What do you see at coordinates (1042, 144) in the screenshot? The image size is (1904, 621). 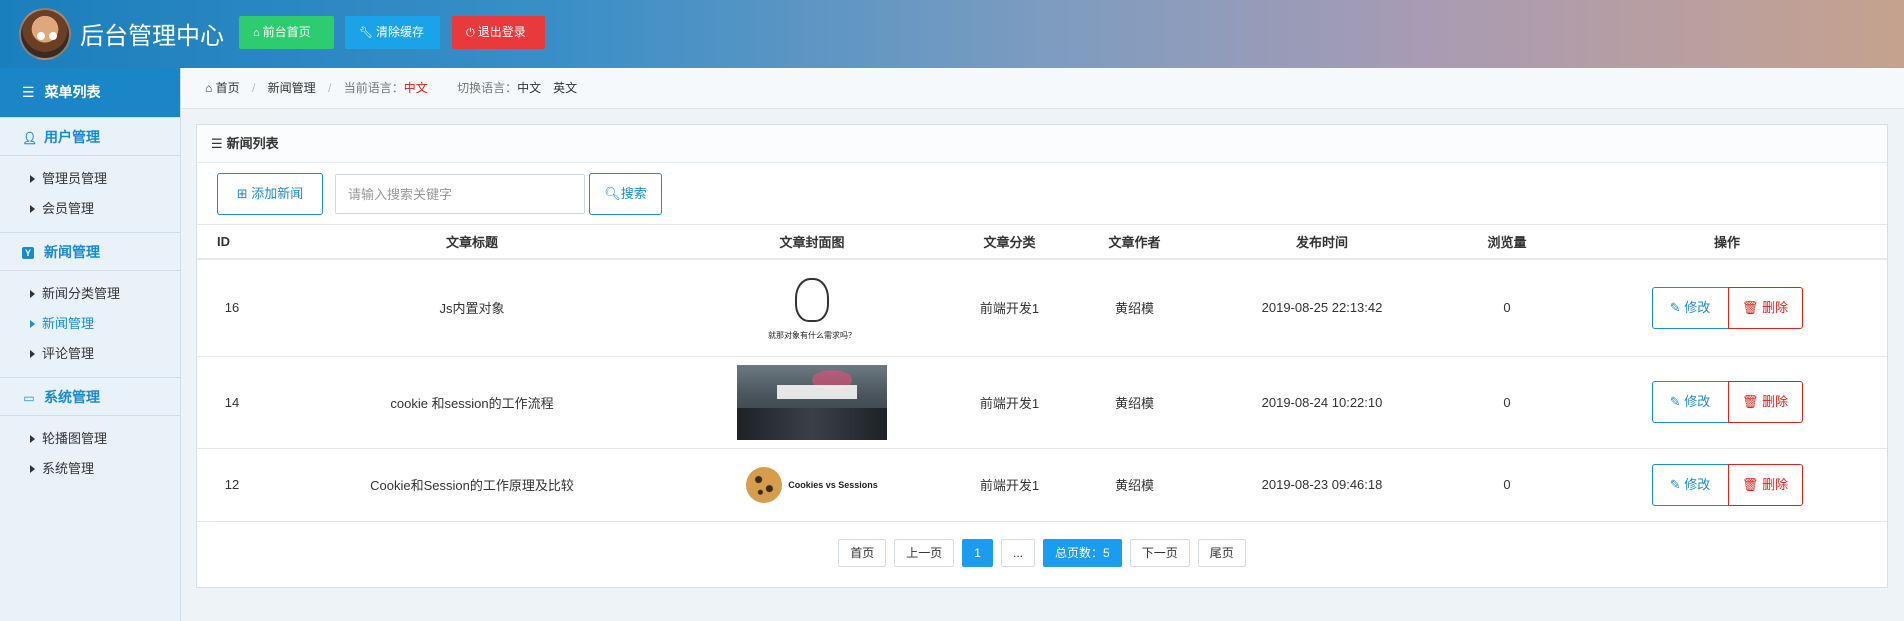 I see `panel-title: ☰ 新闻列表` at bounding box center [1042, 144].